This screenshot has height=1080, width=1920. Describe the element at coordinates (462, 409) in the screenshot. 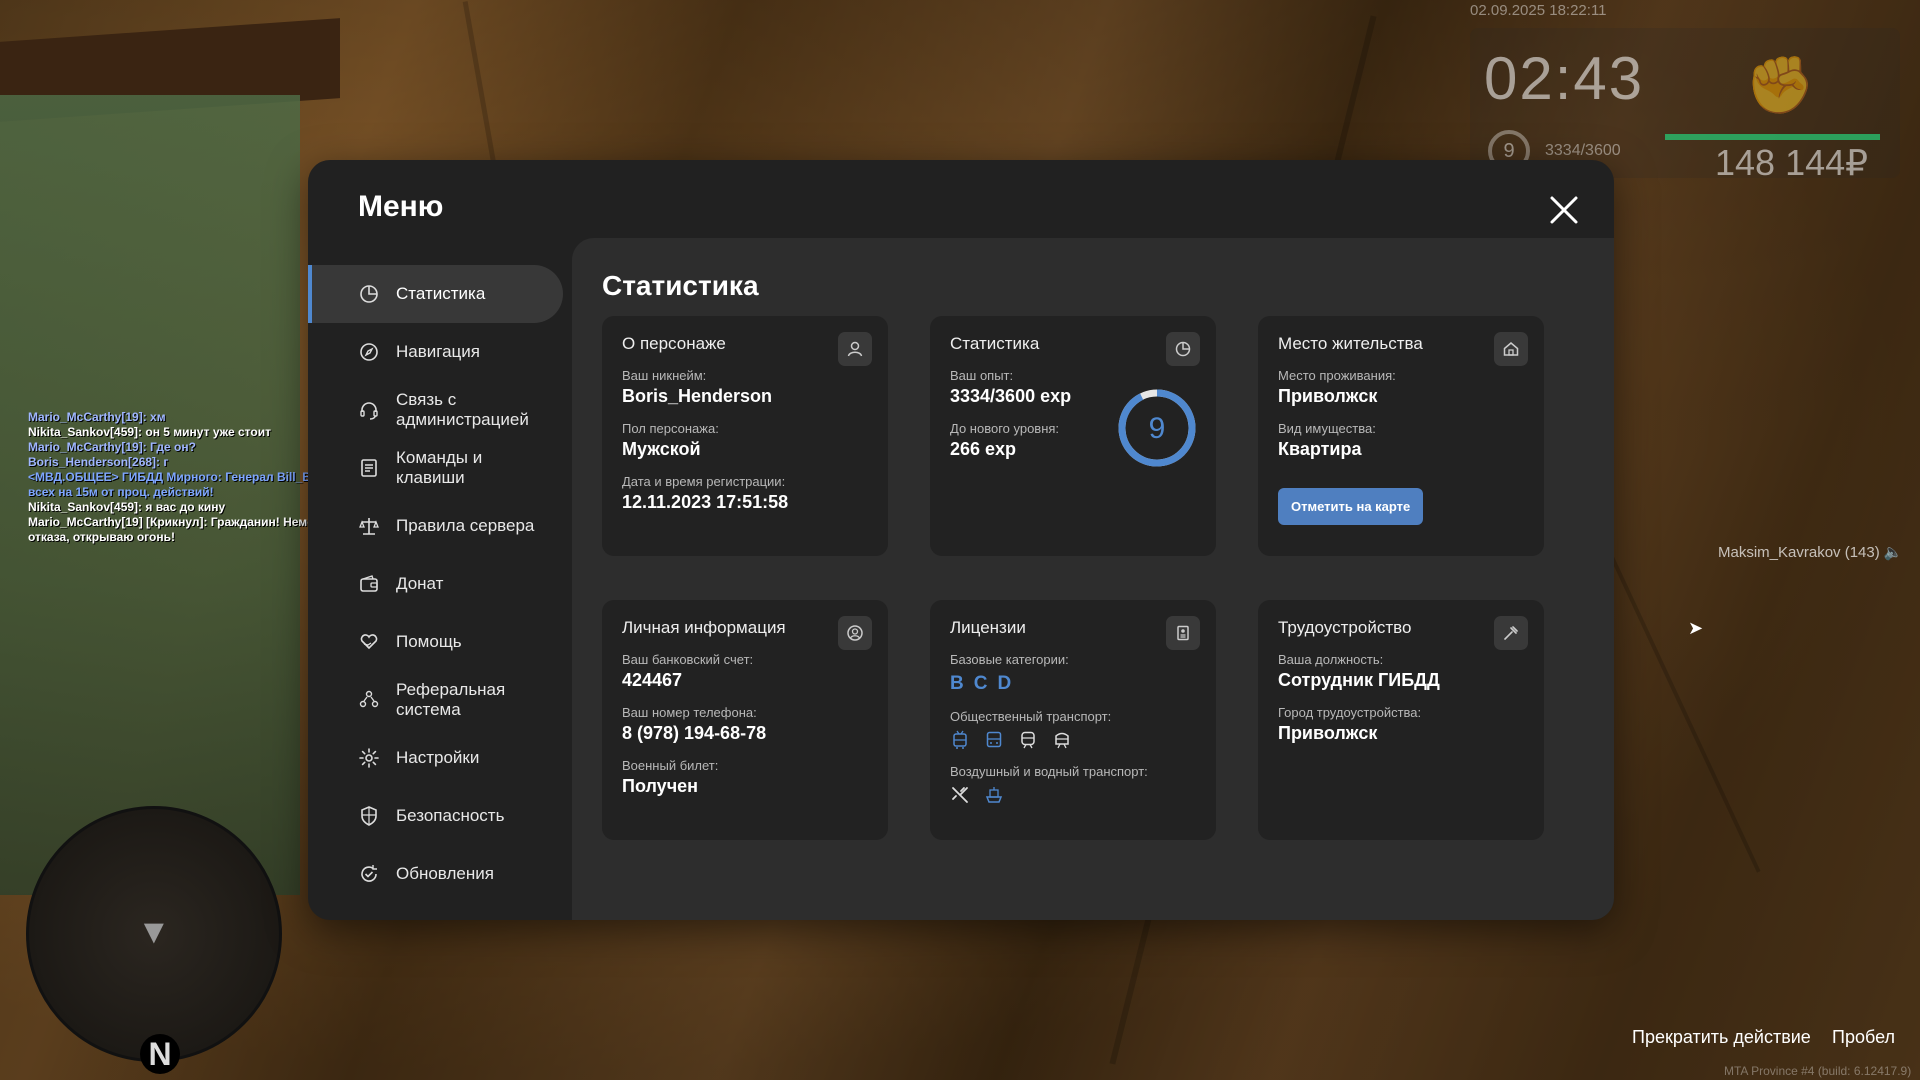

I see `sidebar-item-label: Связь с администрацией` at that location.